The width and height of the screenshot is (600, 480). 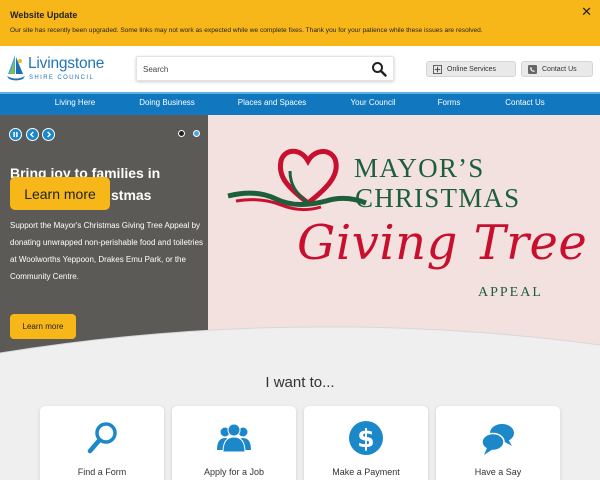 I want to click on sail-logo-icon, so click(x=16, y=68).